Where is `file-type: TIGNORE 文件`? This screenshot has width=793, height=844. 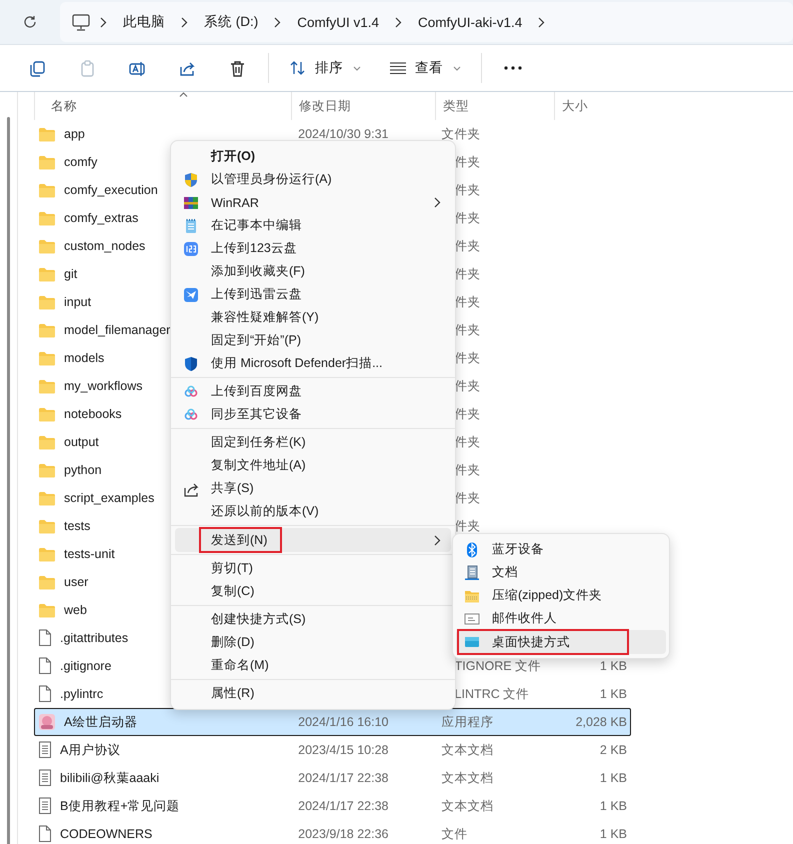
file-type: TIGNORE 文件 is located at coordinates (498, 665).